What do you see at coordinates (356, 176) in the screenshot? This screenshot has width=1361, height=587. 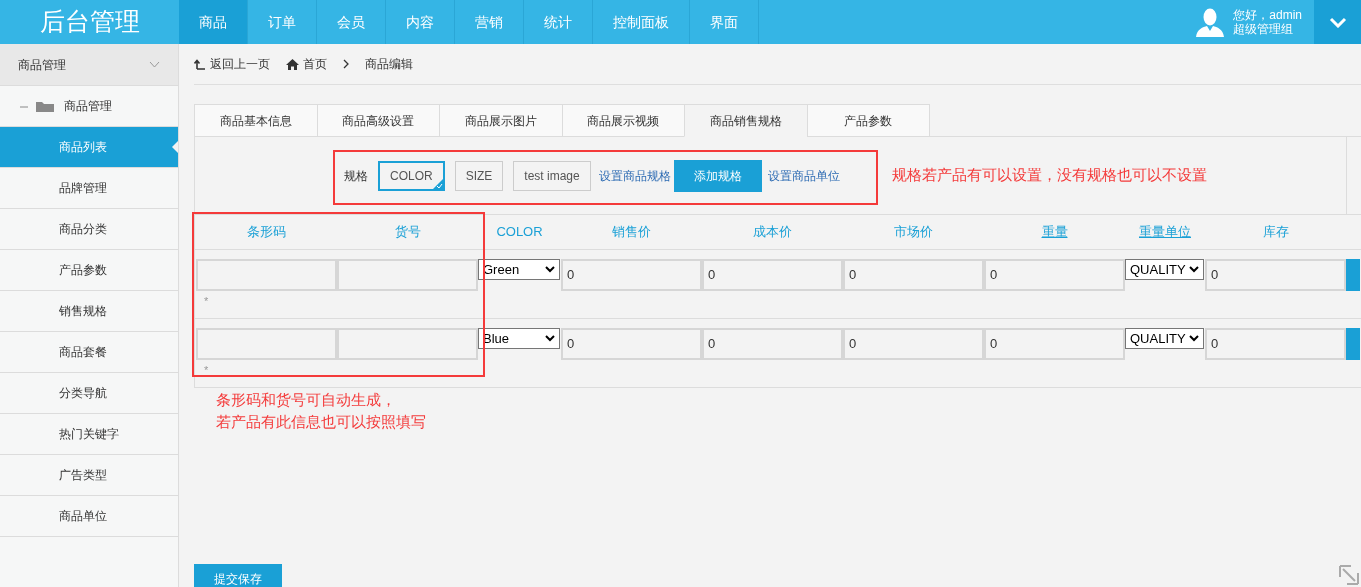 I see `spec-label: 规格` at bounding box center [356, 176].